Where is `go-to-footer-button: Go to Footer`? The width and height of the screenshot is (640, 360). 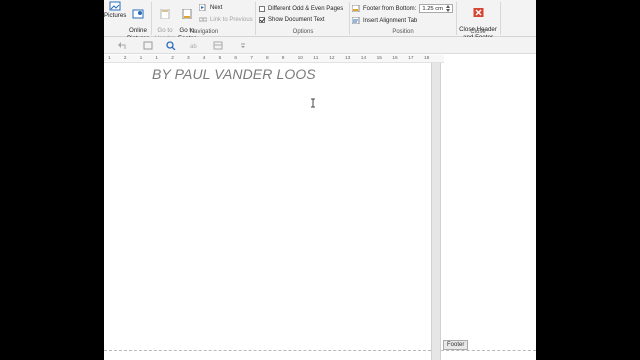
go-to-footer-button: Go to Footer is located at coordinates (187, 21).